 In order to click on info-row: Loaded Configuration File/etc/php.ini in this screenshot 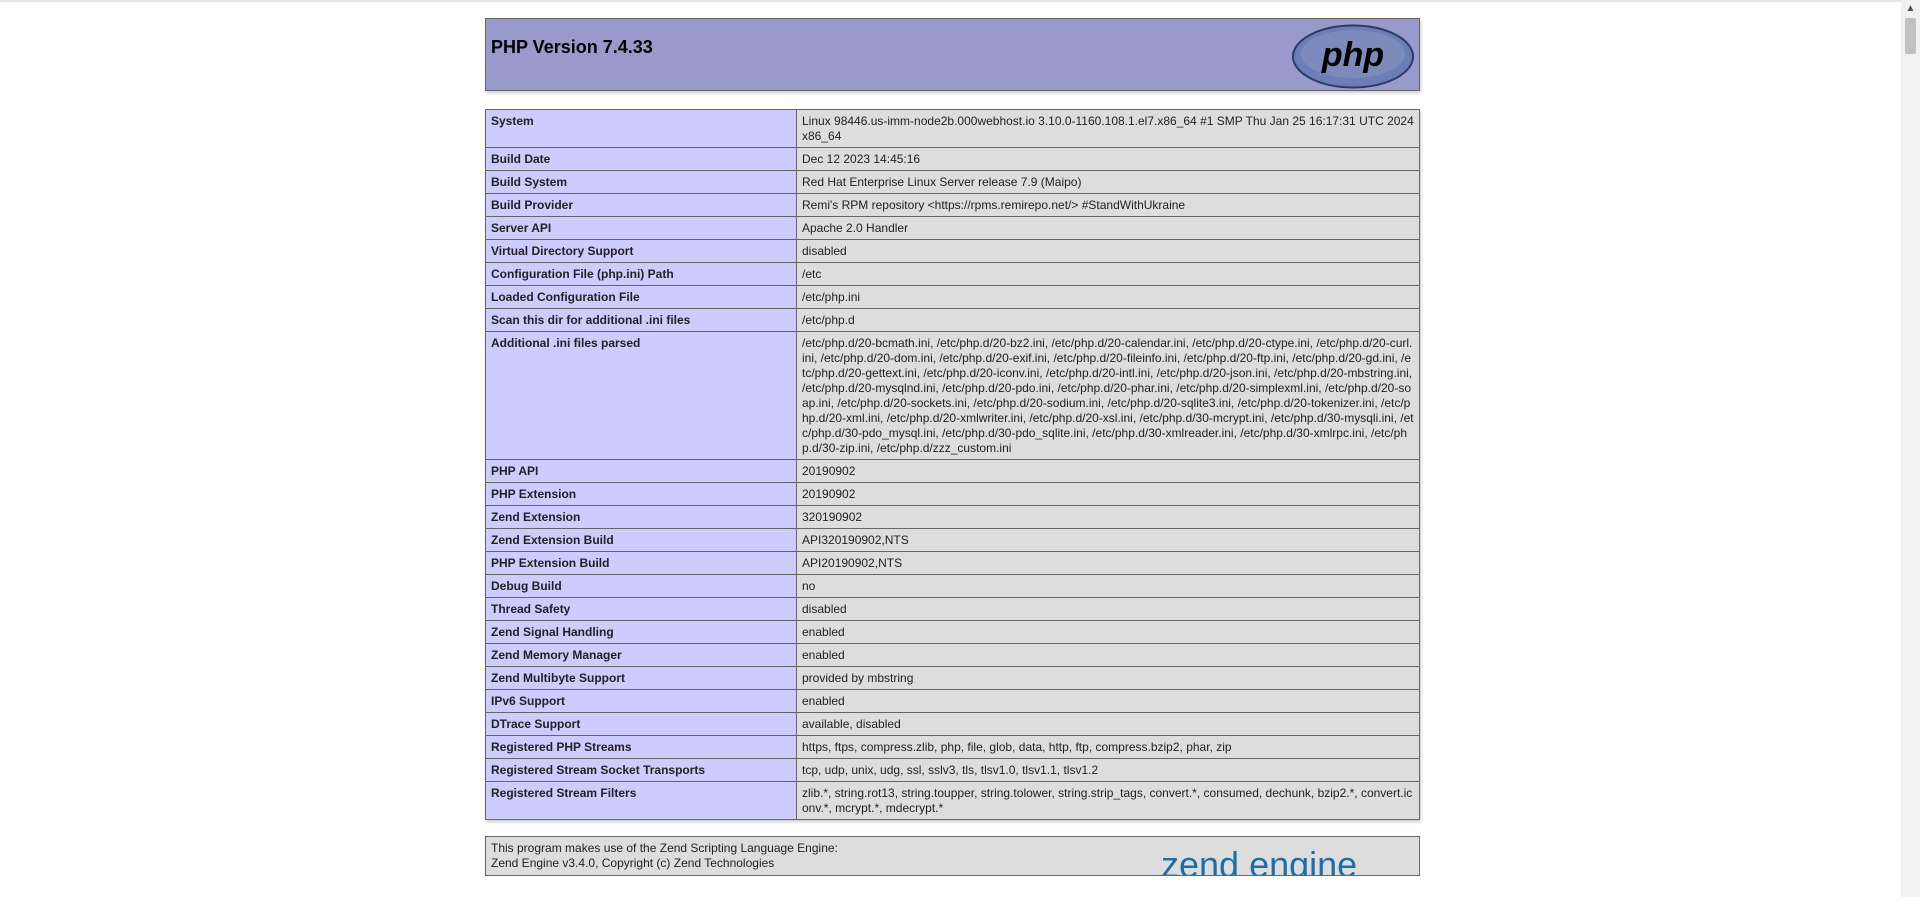, I will do `click(952, 297)`.